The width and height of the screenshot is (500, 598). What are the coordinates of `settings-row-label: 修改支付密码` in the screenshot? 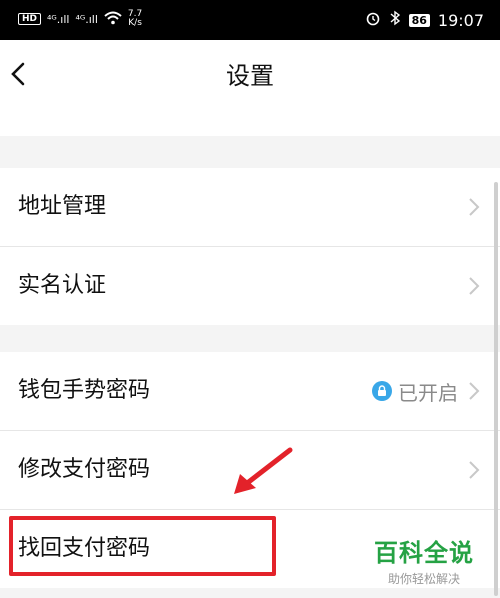 It's located at (84, 469).